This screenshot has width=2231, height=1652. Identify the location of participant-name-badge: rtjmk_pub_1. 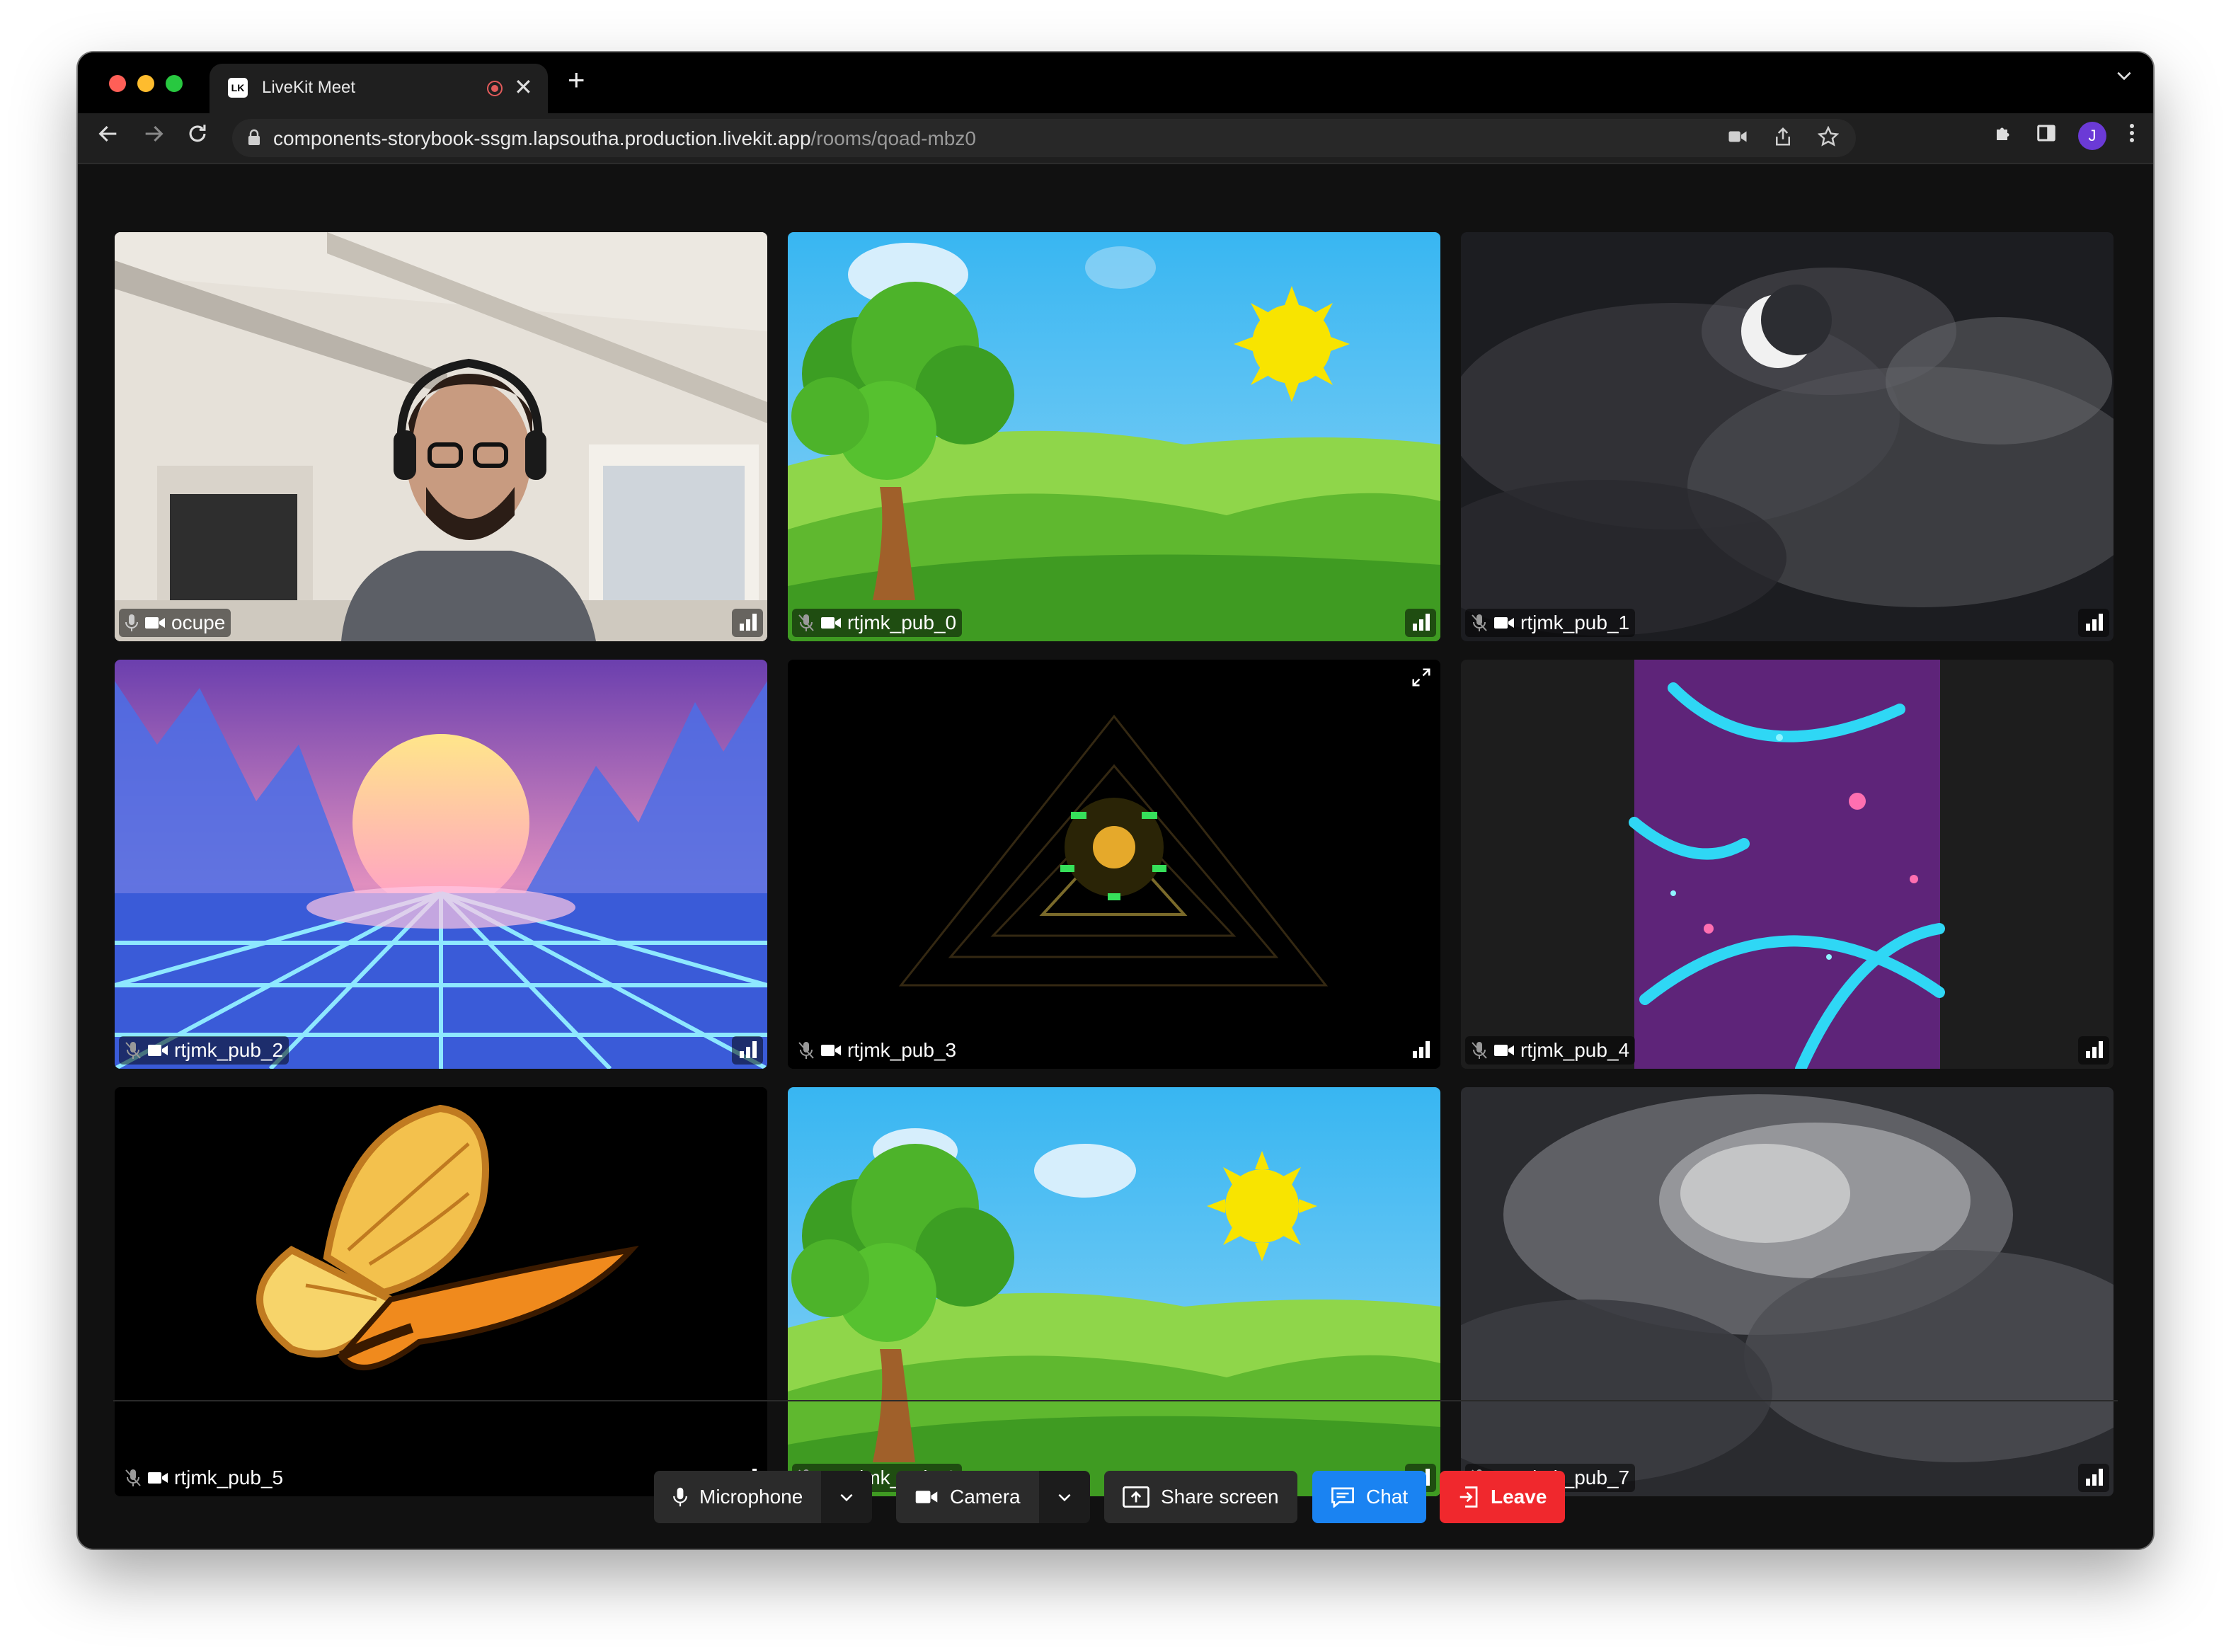
(1550, 623).